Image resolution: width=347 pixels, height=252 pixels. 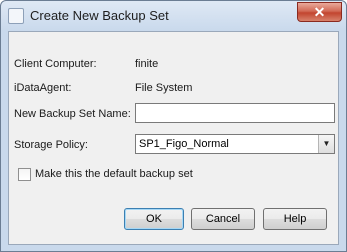 I want to click on storage-policy-value: SP1_Figo_Normal, so click(x=184, y=144).